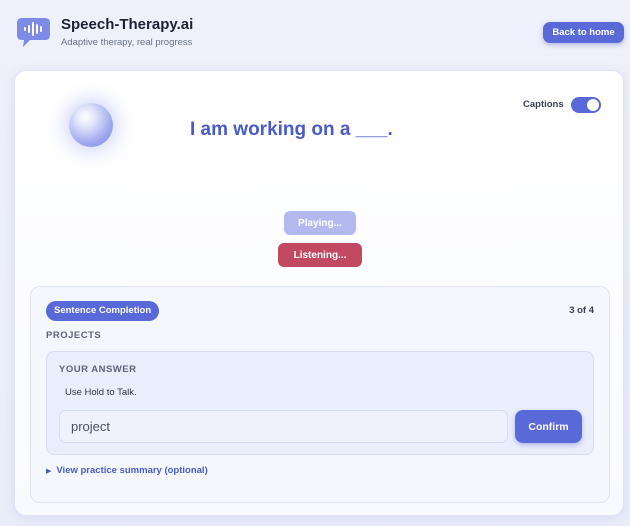 The height and width of the screenshot is (526, 630). What do you see at coordinates (103, 311) in the screenshot?
I see `task-type-badge: Sentence Completion` at bounding box center [103, 311].